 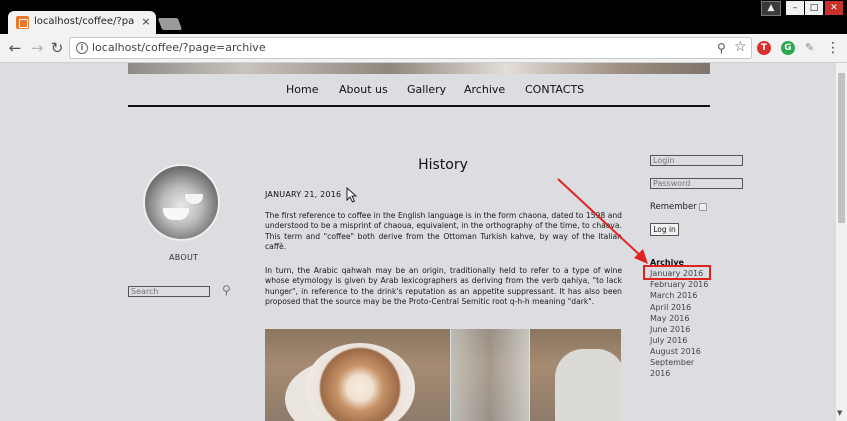 I want to click on main-navigation: Home About us Gallery Archive CONTACTS, so click(x=419, y=92).